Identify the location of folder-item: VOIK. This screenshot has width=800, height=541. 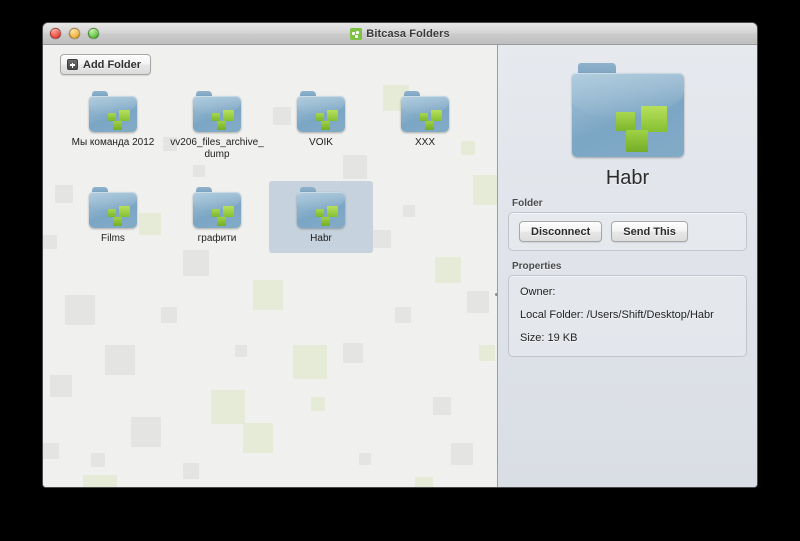
(321, 127).